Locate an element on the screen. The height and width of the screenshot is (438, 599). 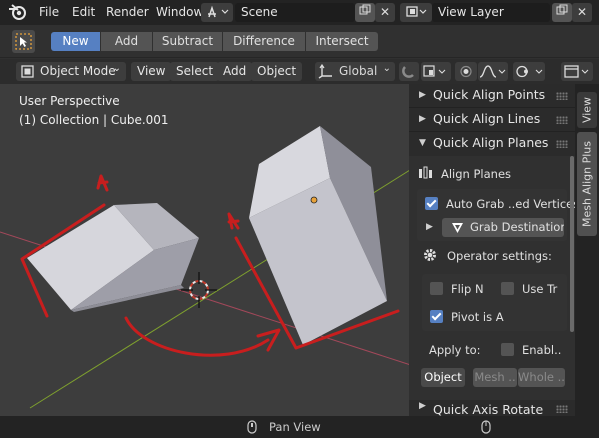
panel-title: Quick Align Planes is located at coordinates (491, 142).